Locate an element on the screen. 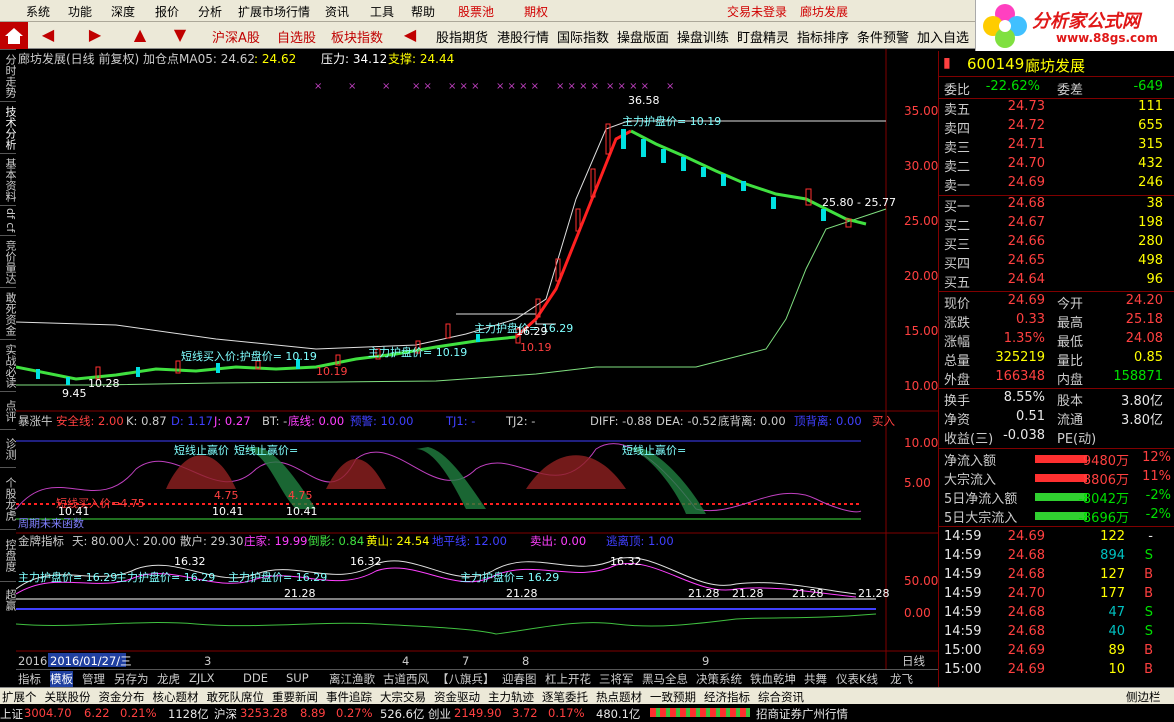  hs-change: 8.89 is located at coordinates (313, 713).